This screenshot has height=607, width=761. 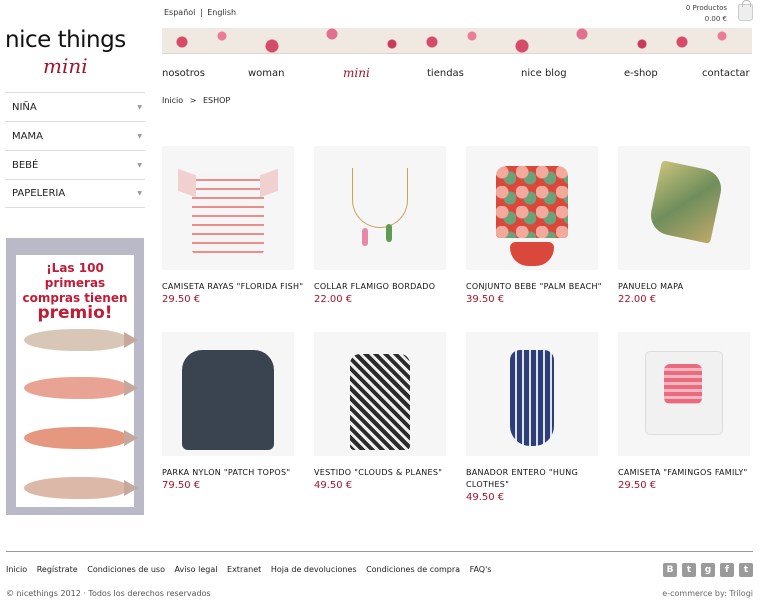 I want to click on product-card: VESTIDO "CLOUDS & PLANES" 49.50 €, so click(x=385, y=411).